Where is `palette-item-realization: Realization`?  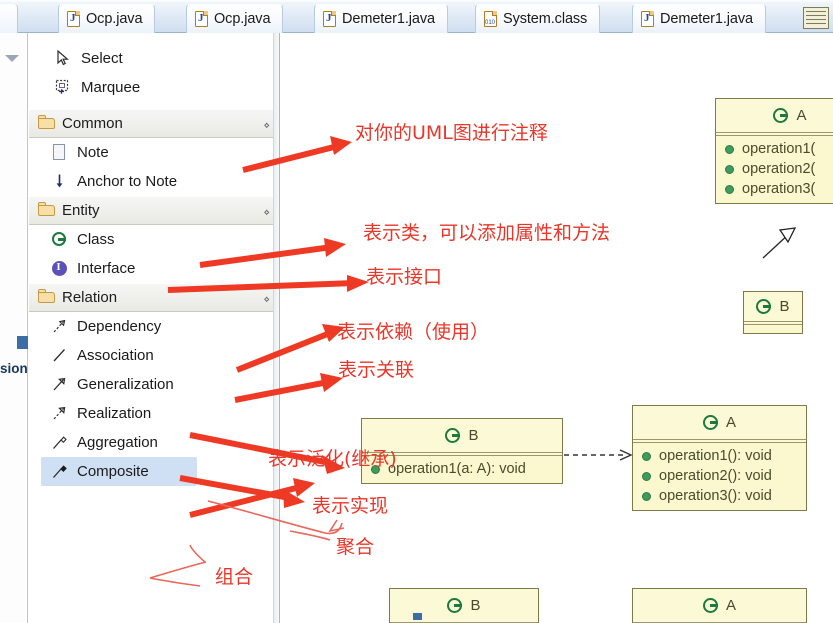
palette-item-realization: Realization is located at coordinates (154, 413).